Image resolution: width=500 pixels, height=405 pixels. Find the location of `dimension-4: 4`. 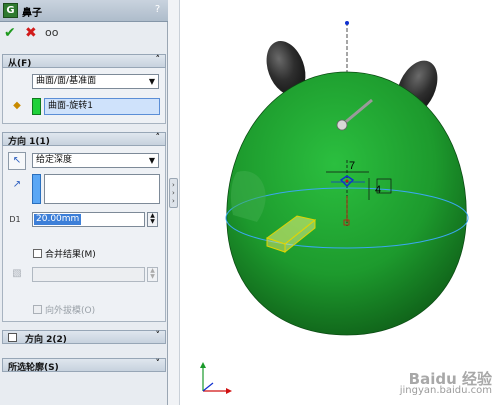

dimension-4: 4 is located at coordinates (378, 190).